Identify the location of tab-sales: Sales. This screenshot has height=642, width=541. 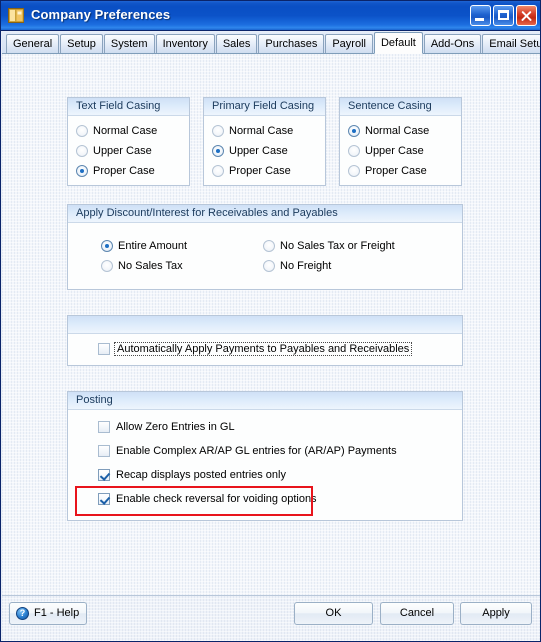
(236, 43).